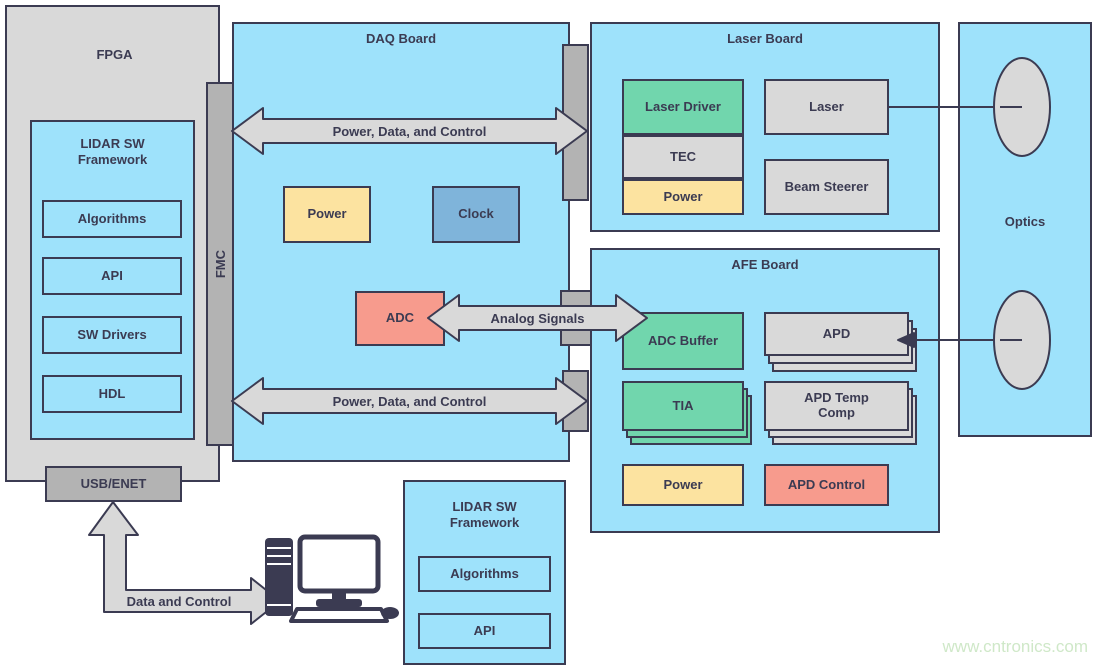 Image resolution: width=1098 pixels, height=669 pixels. Describe the element at coordinates (1015, 646) in the screenshot. I see `site-watermark: www.cntronics.com` at that location.